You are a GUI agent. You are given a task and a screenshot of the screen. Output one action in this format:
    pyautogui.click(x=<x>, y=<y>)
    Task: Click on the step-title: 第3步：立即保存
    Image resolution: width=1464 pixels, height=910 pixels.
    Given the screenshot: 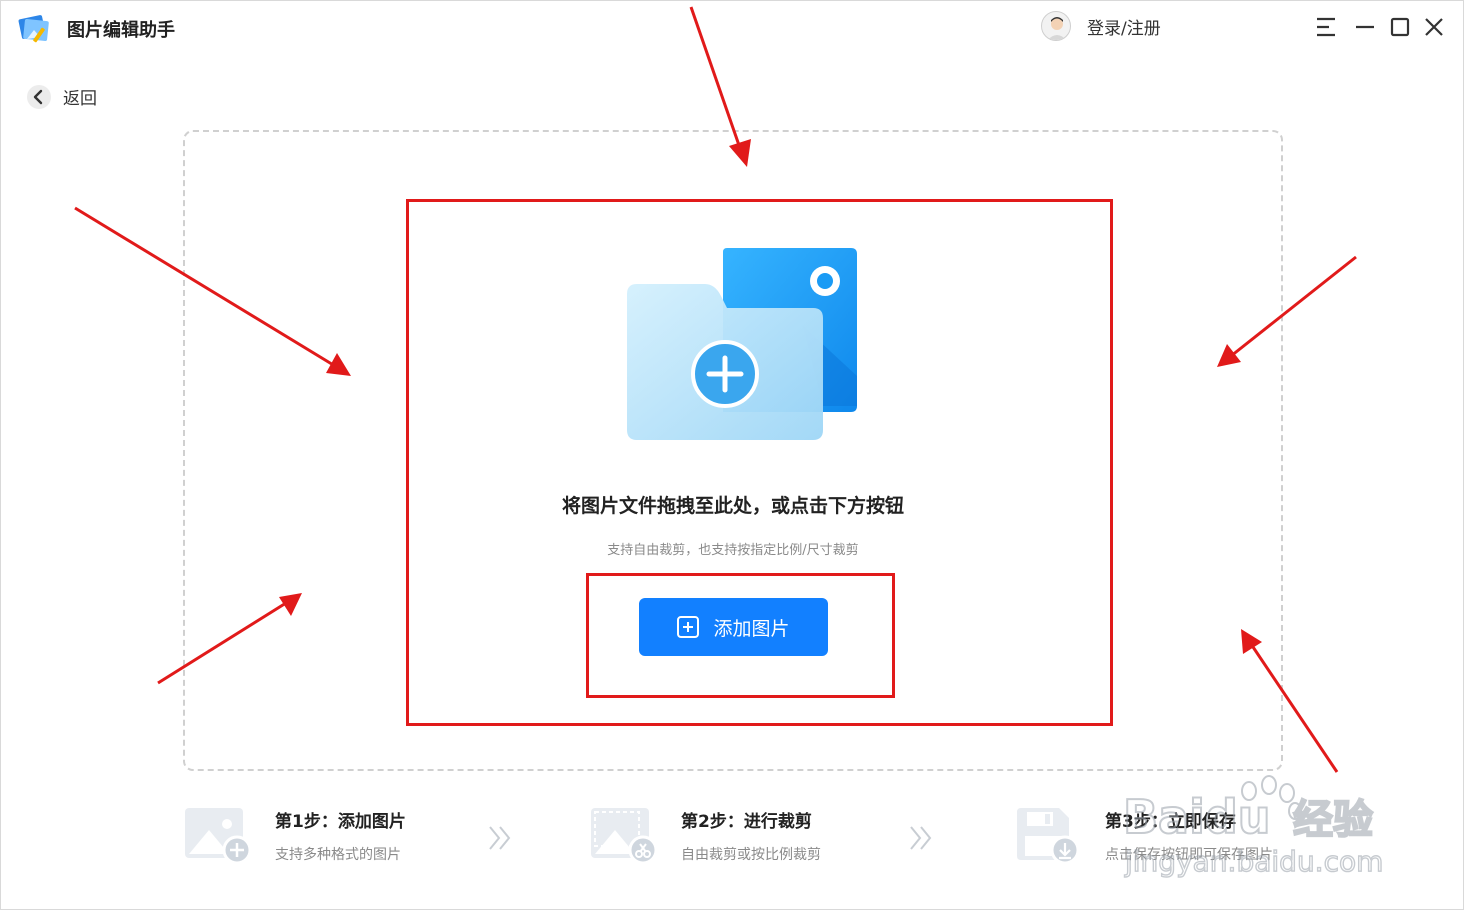 What is the action you would take?
    pyautogui.click(x=1170, y=822)
    